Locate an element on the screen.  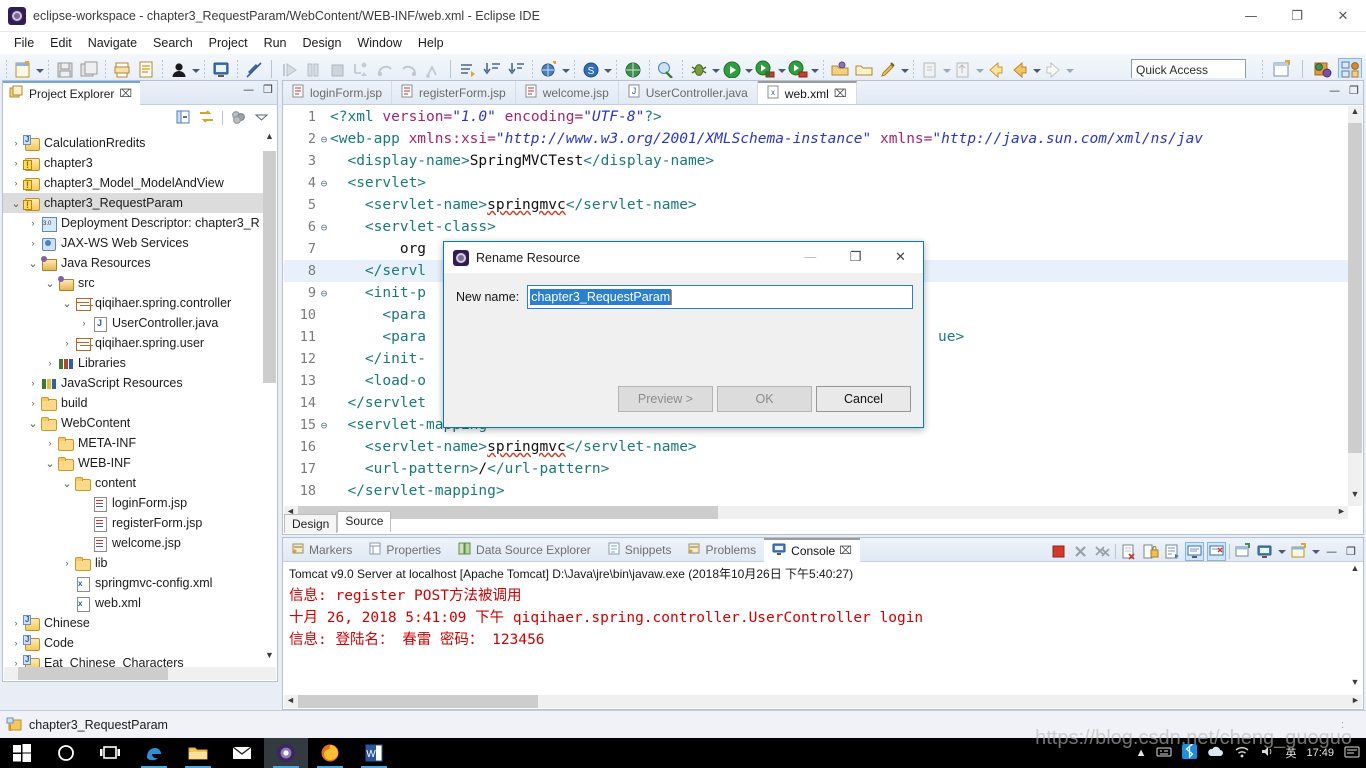
console-horizontal-scrollbar: ◄ ► is located at coordinates (823, 701).